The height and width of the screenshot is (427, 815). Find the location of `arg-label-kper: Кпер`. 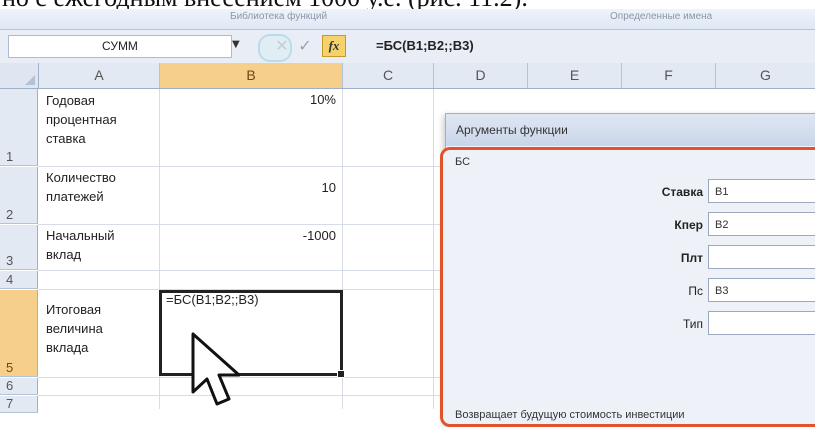

arg-label-kper: Кпер is located at coordinates (688, 225).